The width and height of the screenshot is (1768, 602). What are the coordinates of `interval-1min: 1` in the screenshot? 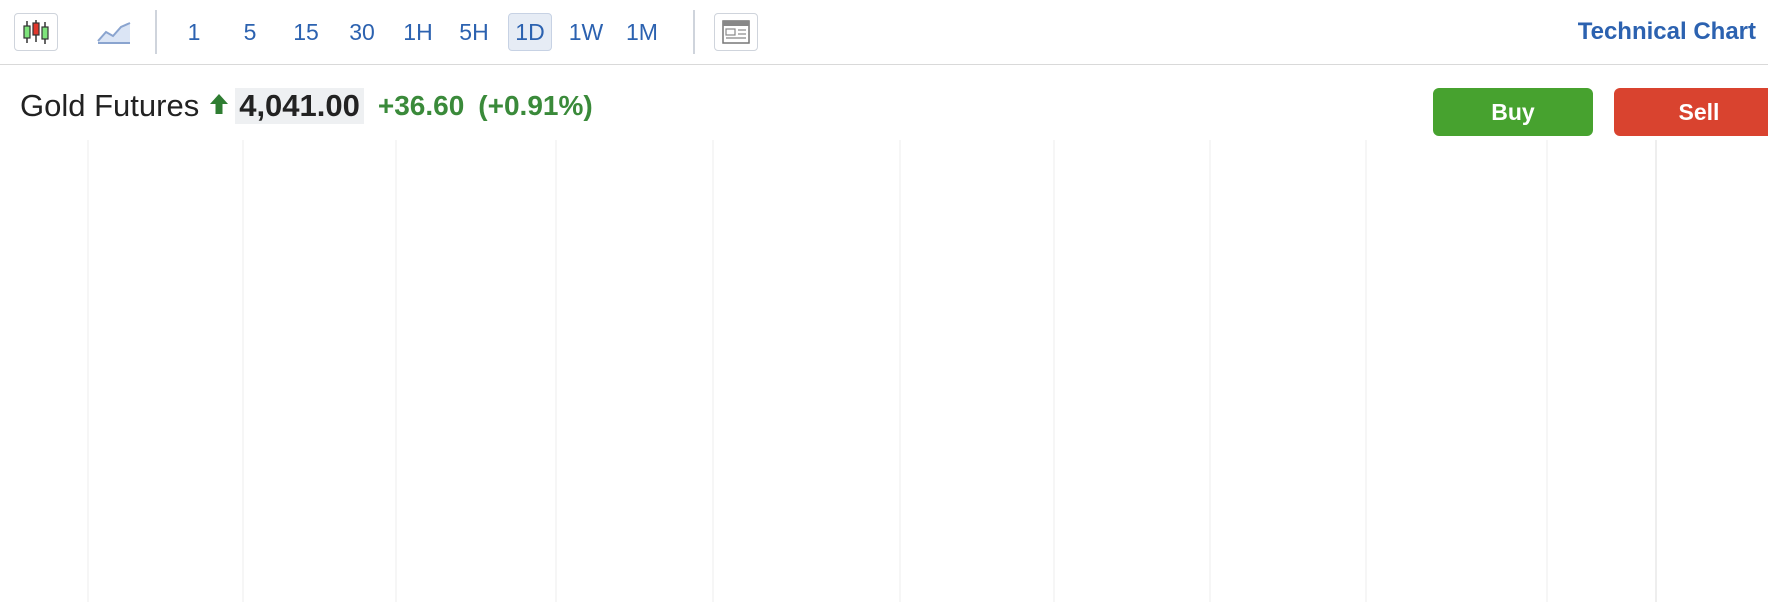 It's located at (194, 32).